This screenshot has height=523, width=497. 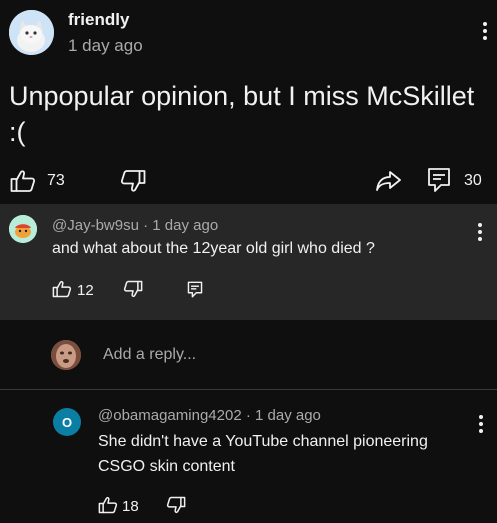 I want to click on post-reply-count: 30, so click(x=473, y=180).